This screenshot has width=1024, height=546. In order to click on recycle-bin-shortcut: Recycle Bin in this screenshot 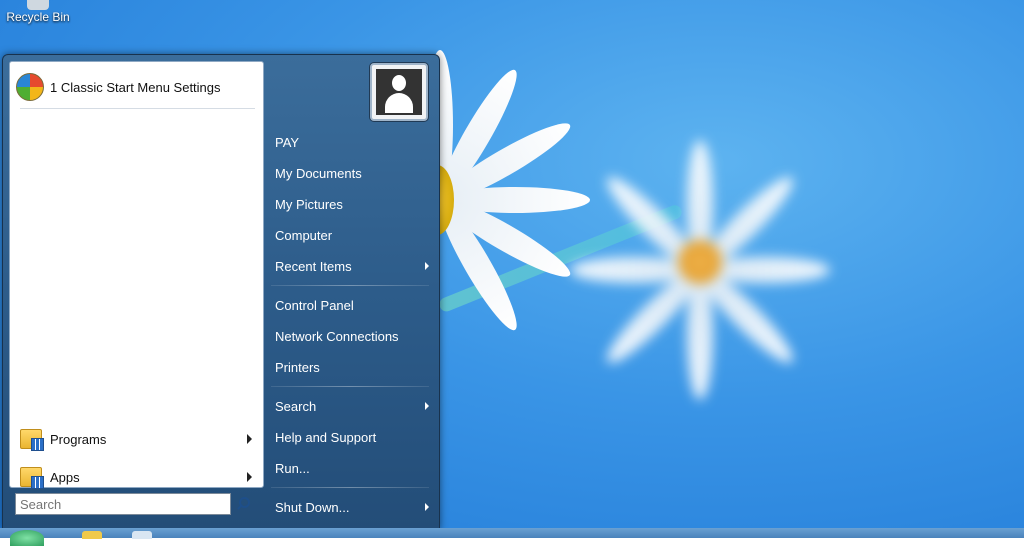, I will do `click(38, 12)`.